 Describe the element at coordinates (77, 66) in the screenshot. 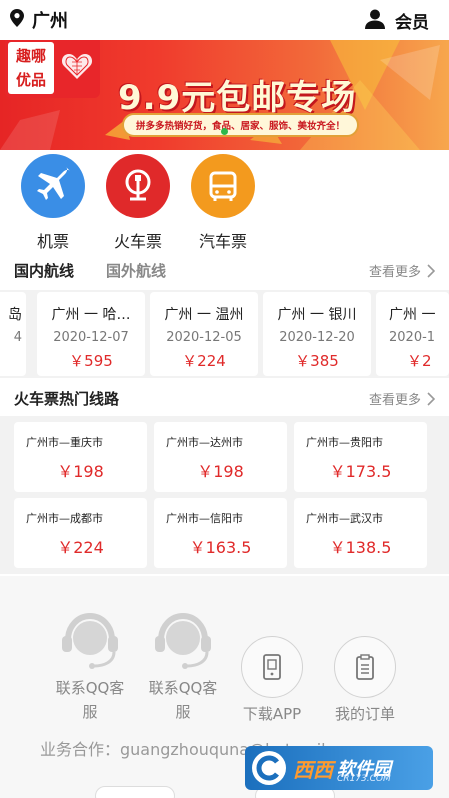

I see `heart-logo-icon` at that location.